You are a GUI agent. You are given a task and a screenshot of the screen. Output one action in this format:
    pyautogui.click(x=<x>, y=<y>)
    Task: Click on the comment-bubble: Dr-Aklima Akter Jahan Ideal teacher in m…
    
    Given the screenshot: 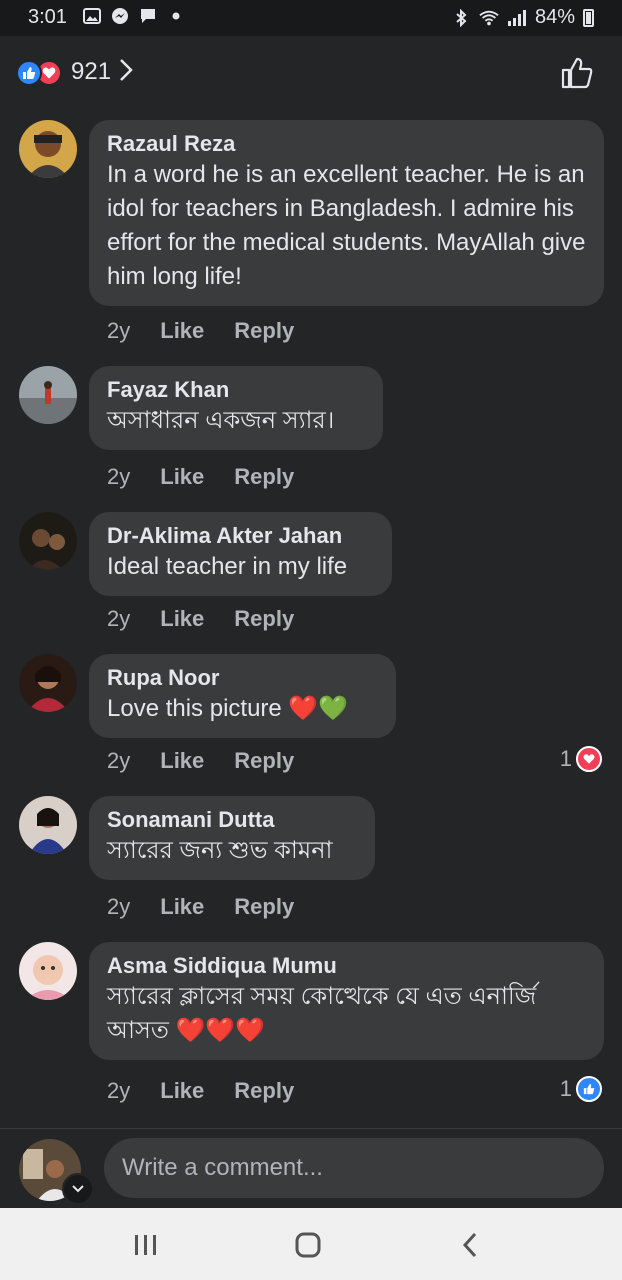 What is the action you would take?
    pyautogui.click(x=240, y=554)
    